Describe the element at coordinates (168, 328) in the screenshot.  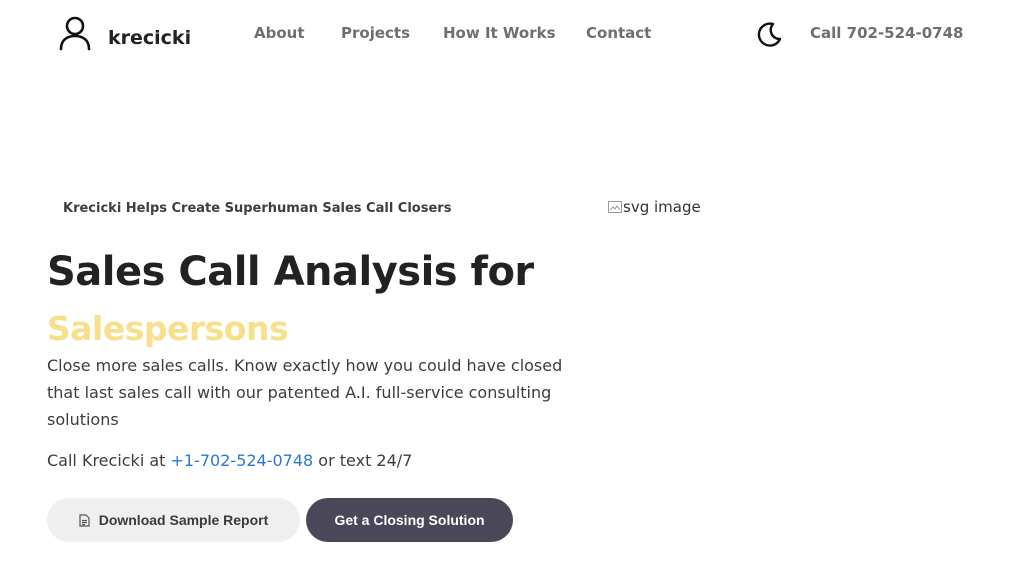
I see `hero-highlight: Salespersons` at that location.